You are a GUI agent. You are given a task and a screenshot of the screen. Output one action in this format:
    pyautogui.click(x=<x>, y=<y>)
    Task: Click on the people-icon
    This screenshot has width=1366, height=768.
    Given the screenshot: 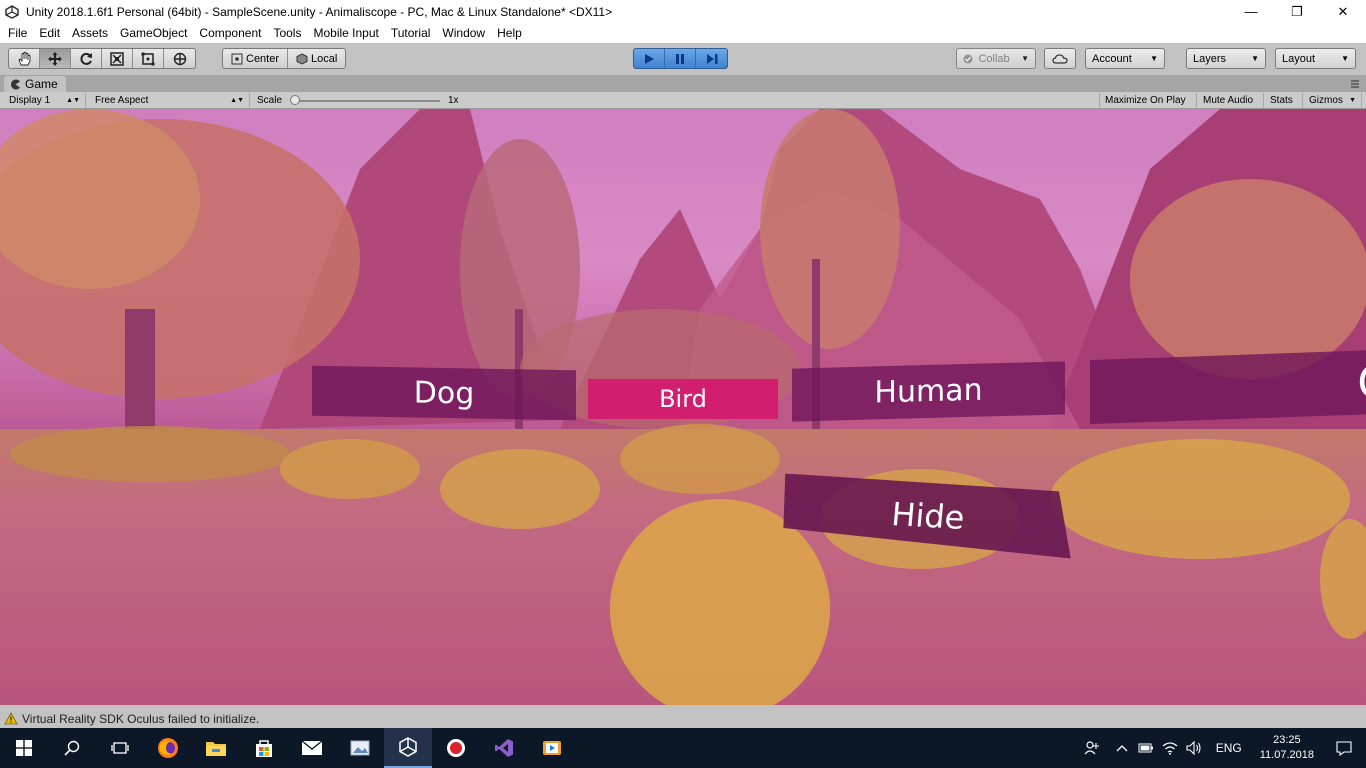 What is the action you would take?
    pyautogui.click(x=1092, y=748)
    